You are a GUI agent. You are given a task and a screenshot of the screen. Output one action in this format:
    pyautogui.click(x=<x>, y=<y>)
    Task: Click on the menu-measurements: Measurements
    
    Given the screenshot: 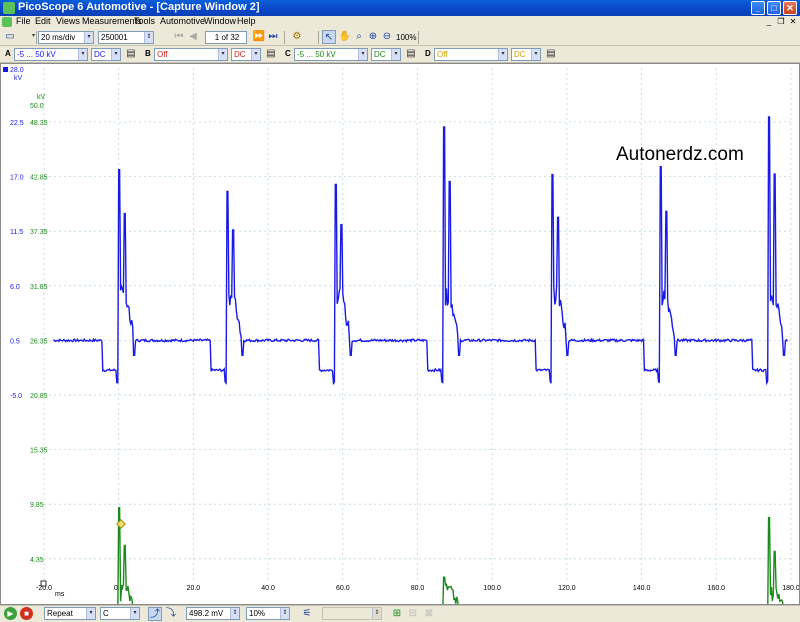 What is the action you would take?
    pyautogui.click(x=112, y=21)
    